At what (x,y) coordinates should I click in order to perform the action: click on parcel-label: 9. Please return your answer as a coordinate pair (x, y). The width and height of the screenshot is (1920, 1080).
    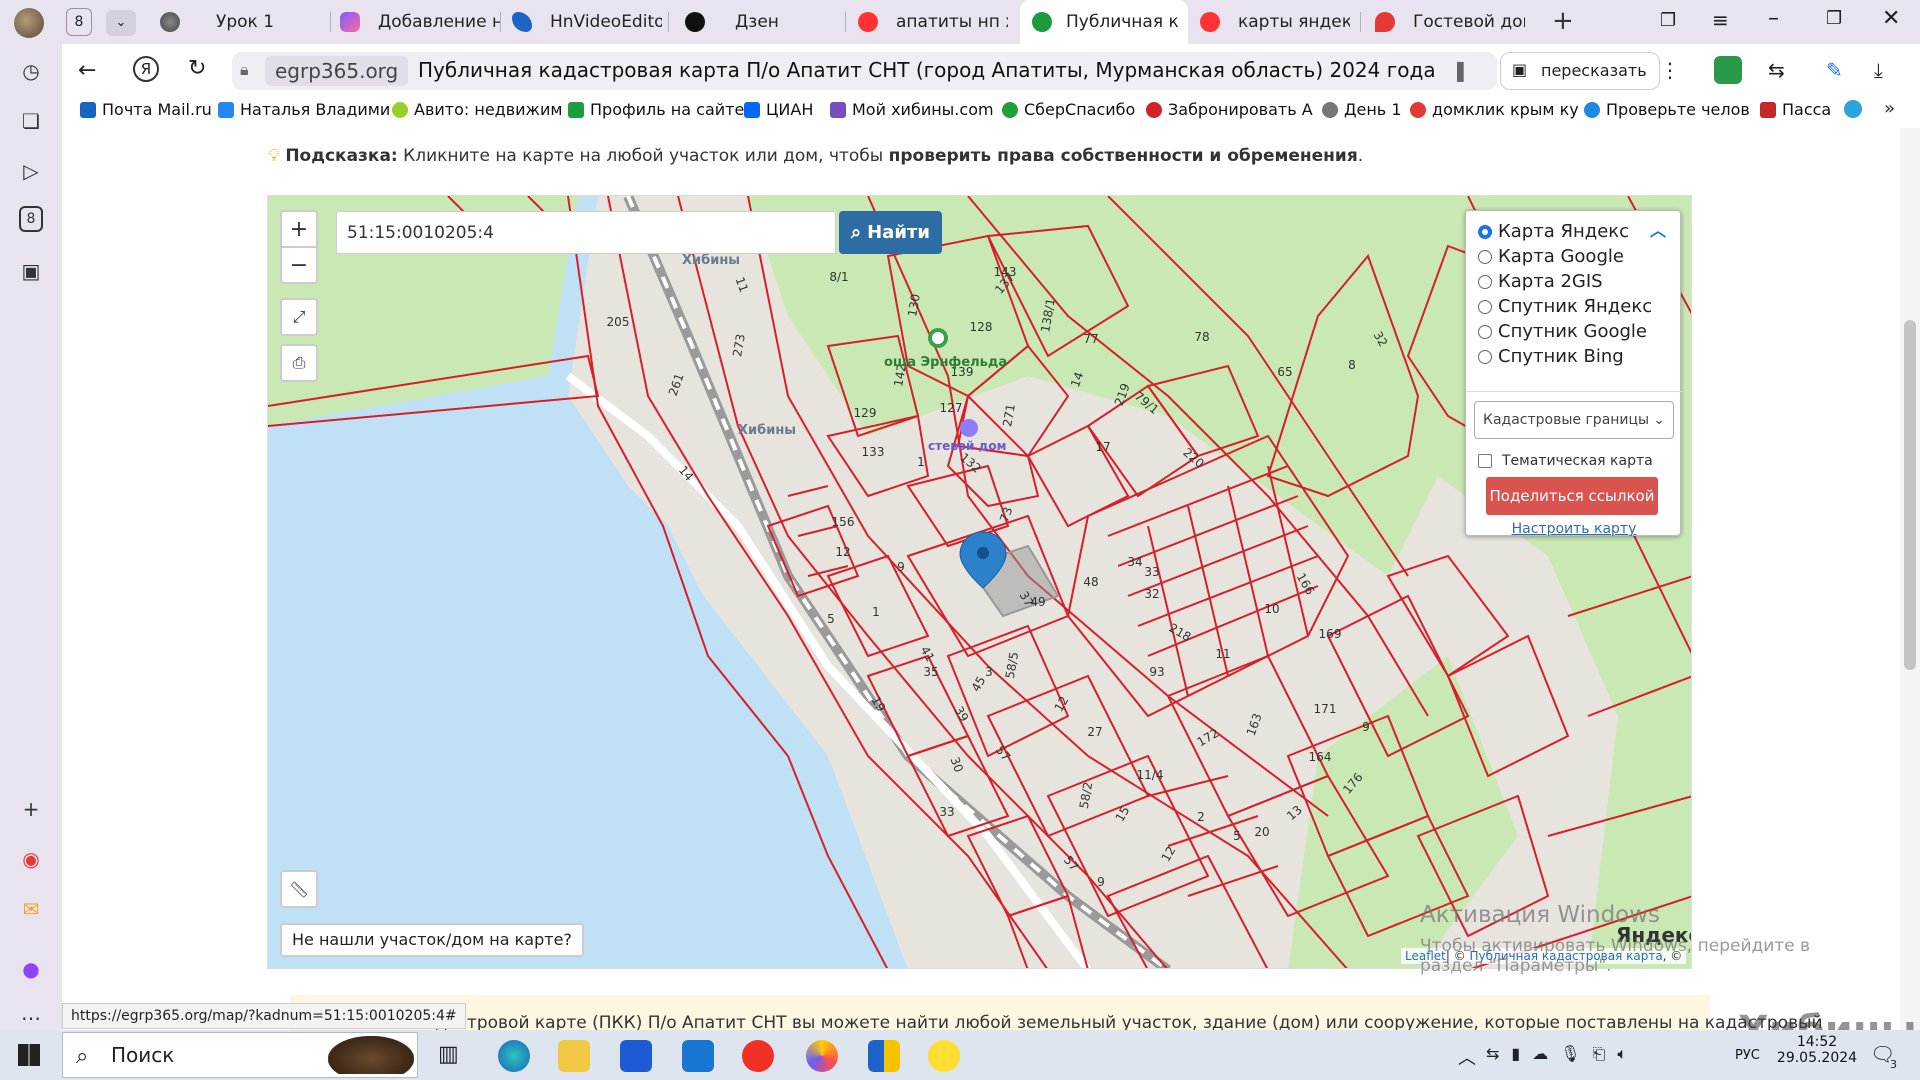
    Looking at the image, I should click on (901, 567).